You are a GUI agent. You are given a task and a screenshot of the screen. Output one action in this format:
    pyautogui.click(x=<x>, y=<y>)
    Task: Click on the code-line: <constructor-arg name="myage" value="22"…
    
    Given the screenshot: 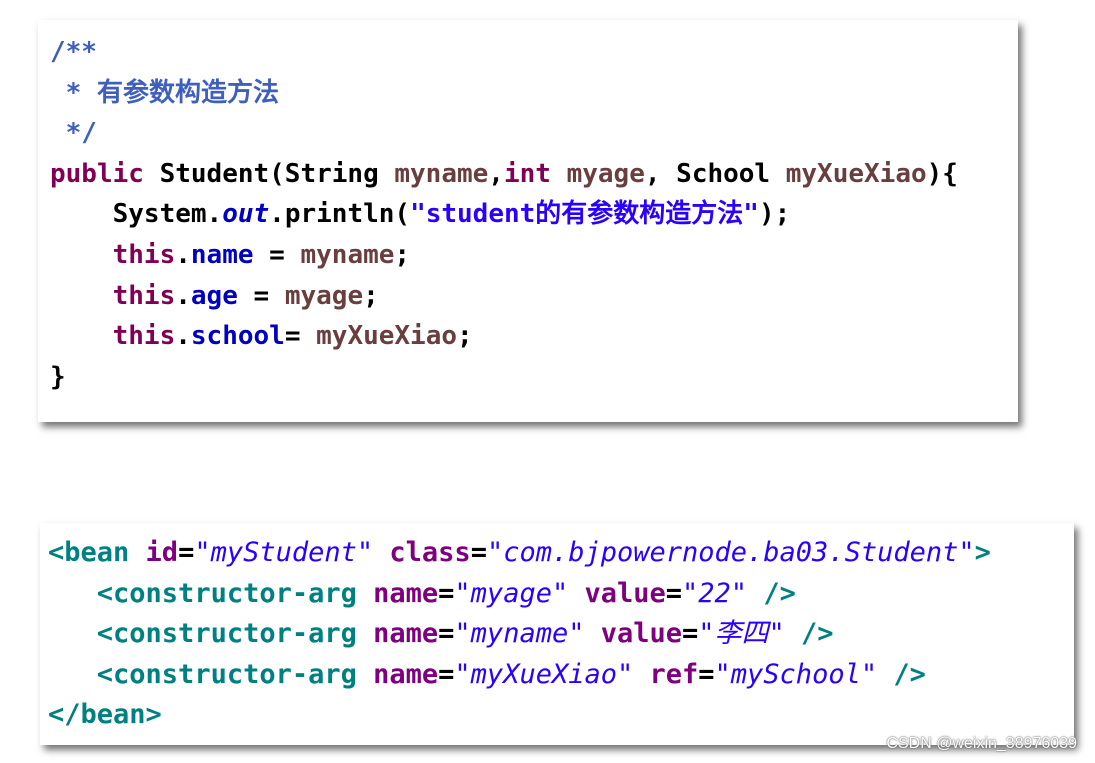 What is the action you would take?
    pyautogui.click(x=519, y=594)
    